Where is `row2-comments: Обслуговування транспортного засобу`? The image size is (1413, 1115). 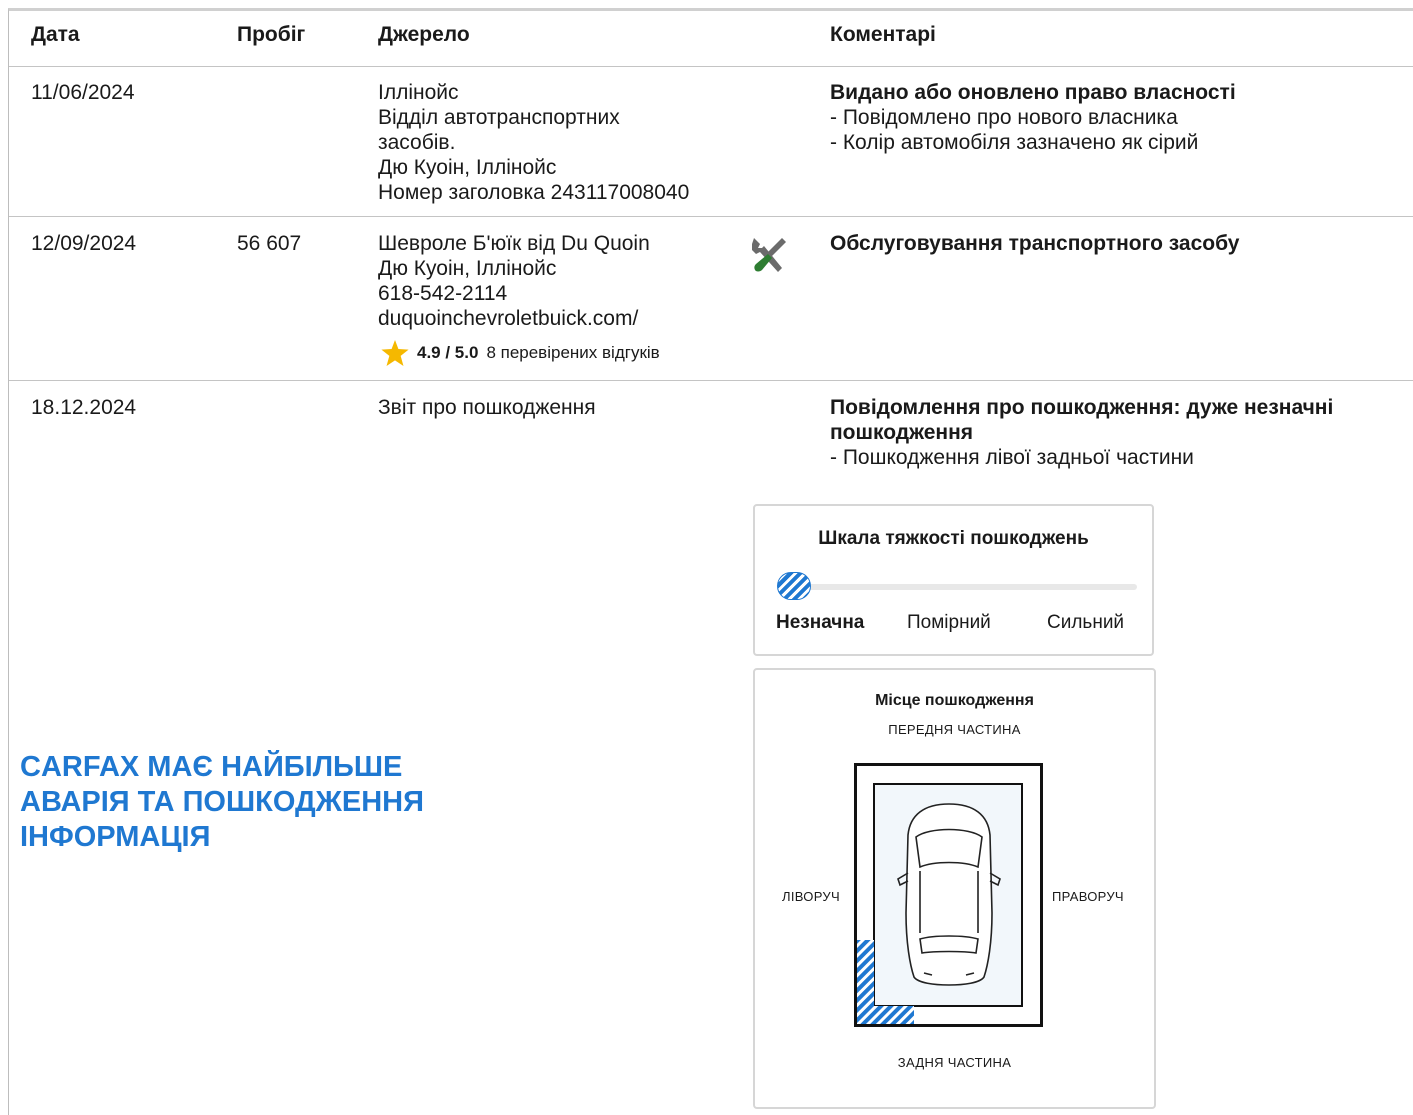
row2-comments: Обслуговування транспортного засобу is located at coordinates (1034, 243).